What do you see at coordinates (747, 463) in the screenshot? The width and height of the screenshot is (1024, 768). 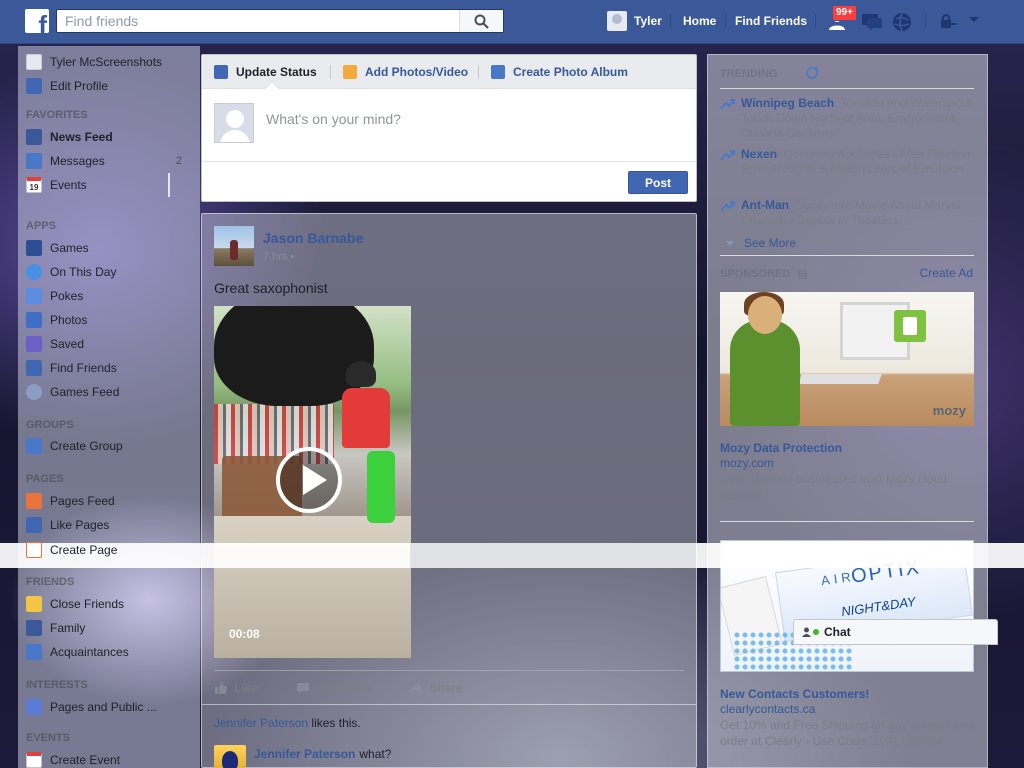 I see `ad-link: mozy.com` at bounding box center [747, 463].